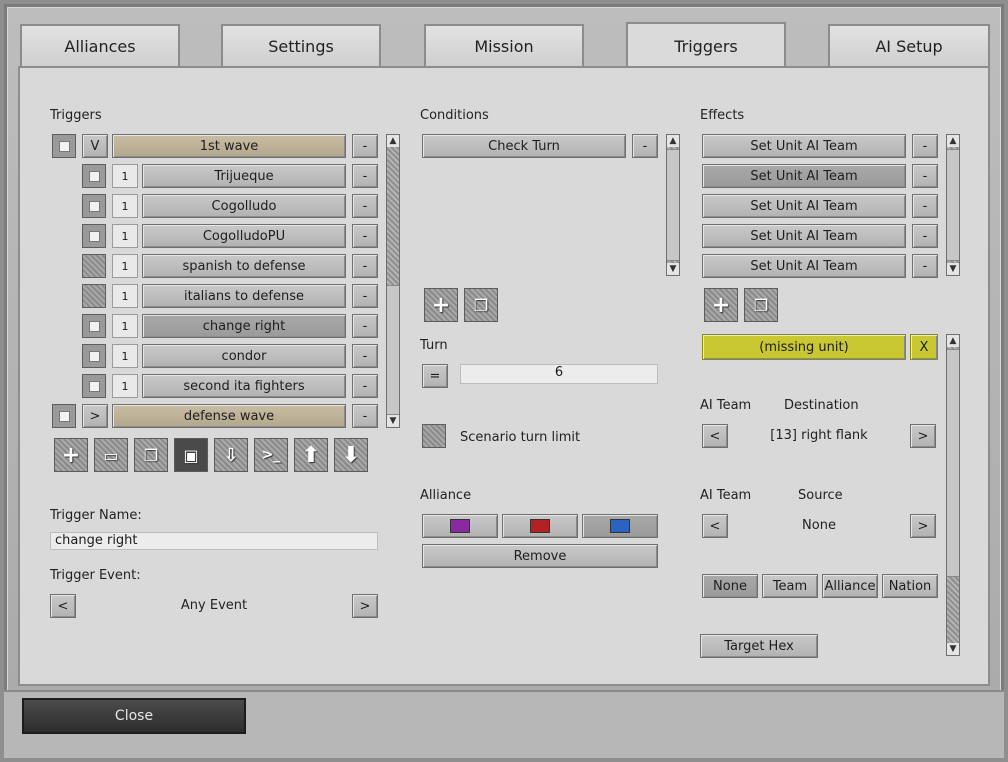 This screenshot has width=1008, height=762. I want to click on move-up-icon: ⬆, so click(311, 455).